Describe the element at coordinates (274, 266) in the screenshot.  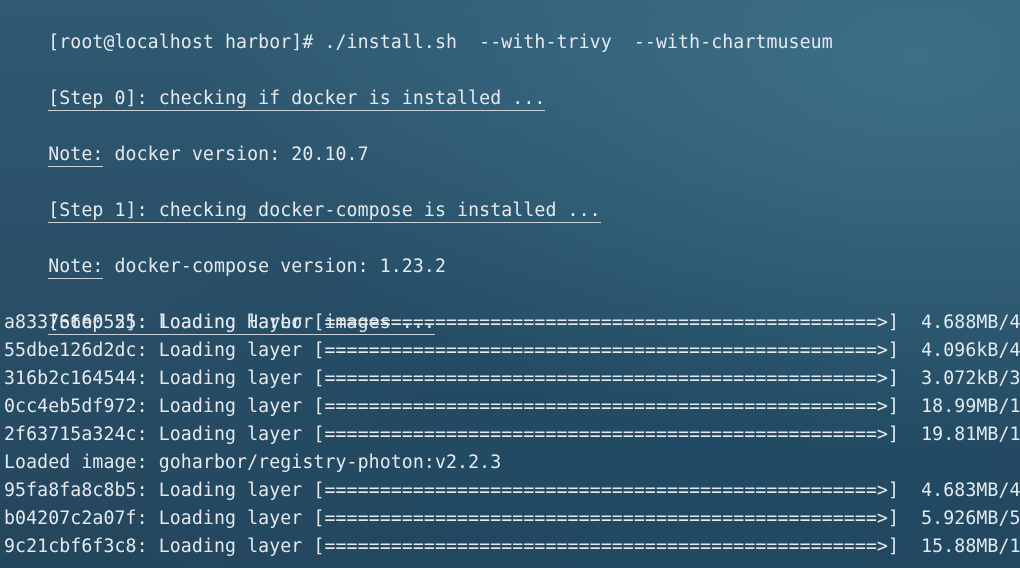
I see `note-1-text: docker-compose version: 1.23.2` at that location.